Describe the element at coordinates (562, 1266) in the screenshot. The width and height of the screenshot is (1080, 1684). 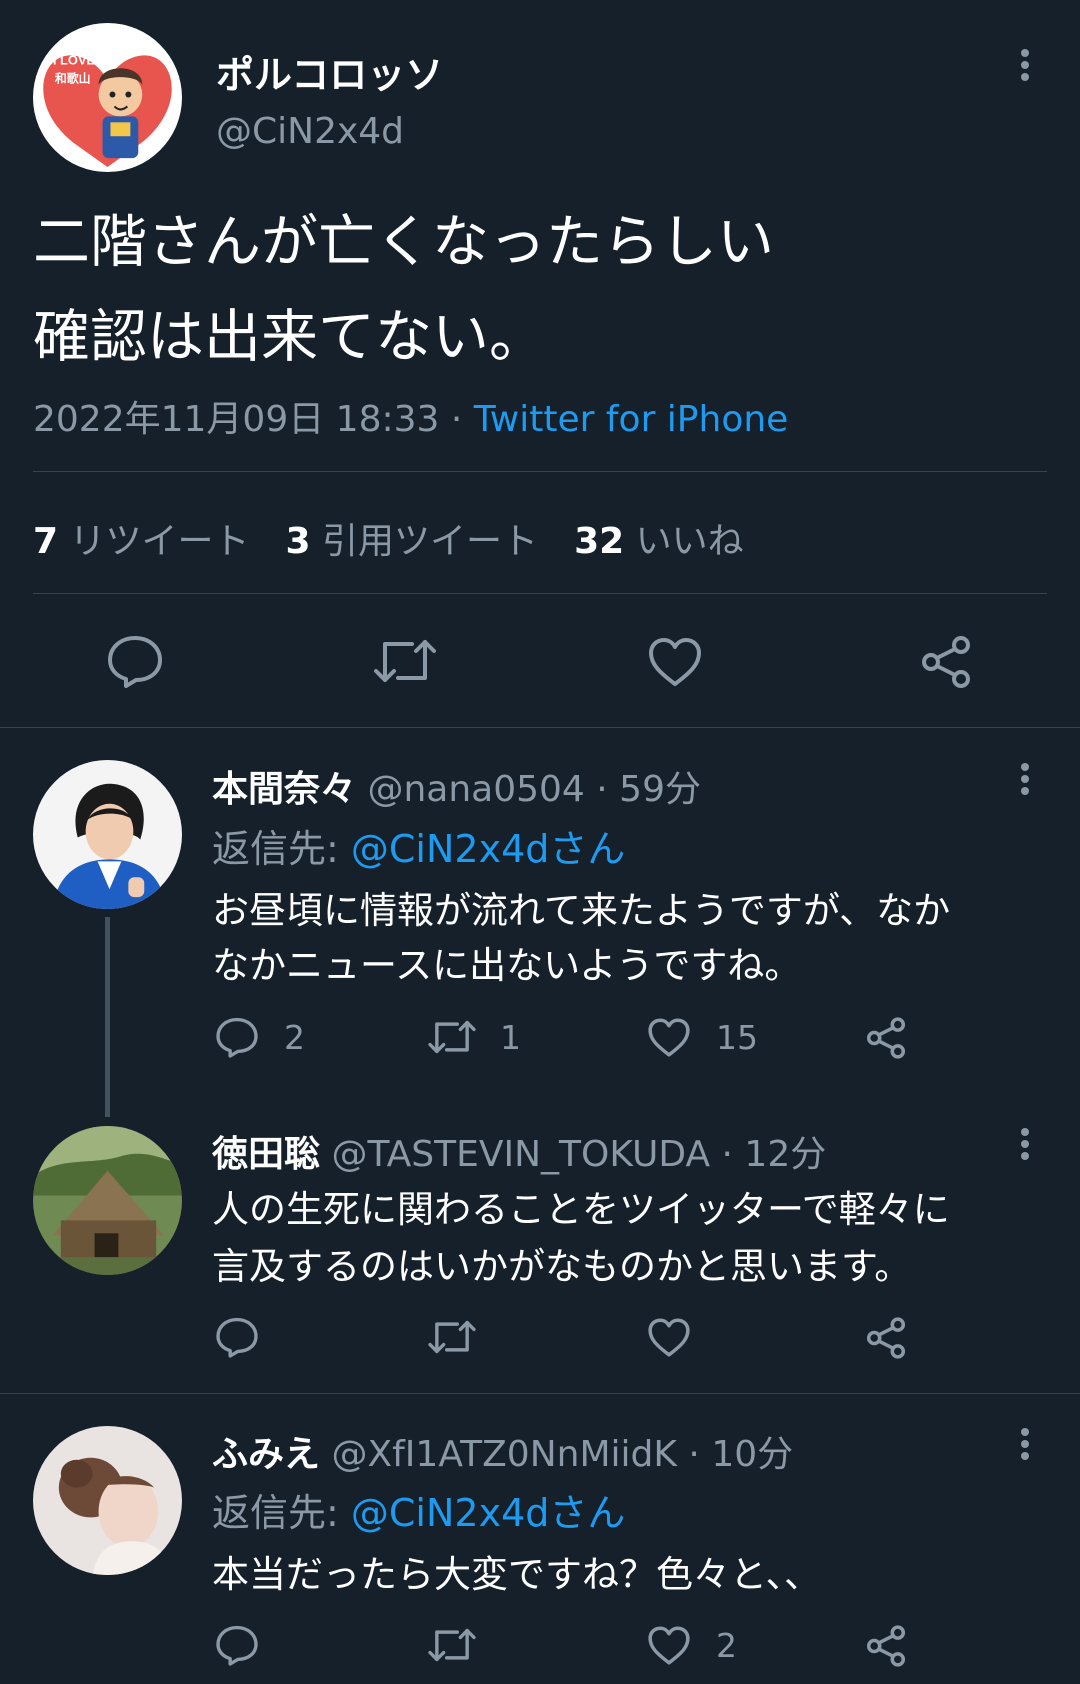
I see `reply-text-line-2: 言及するのはいかがなものかと思います。` at that location.